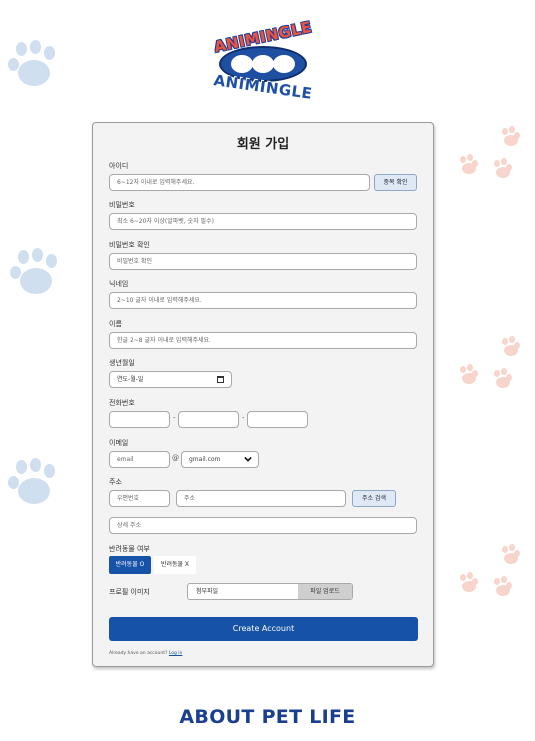 The image size is (535, 741). I want to click on file-upload-button: 파일 업로드, so click(325, 591).